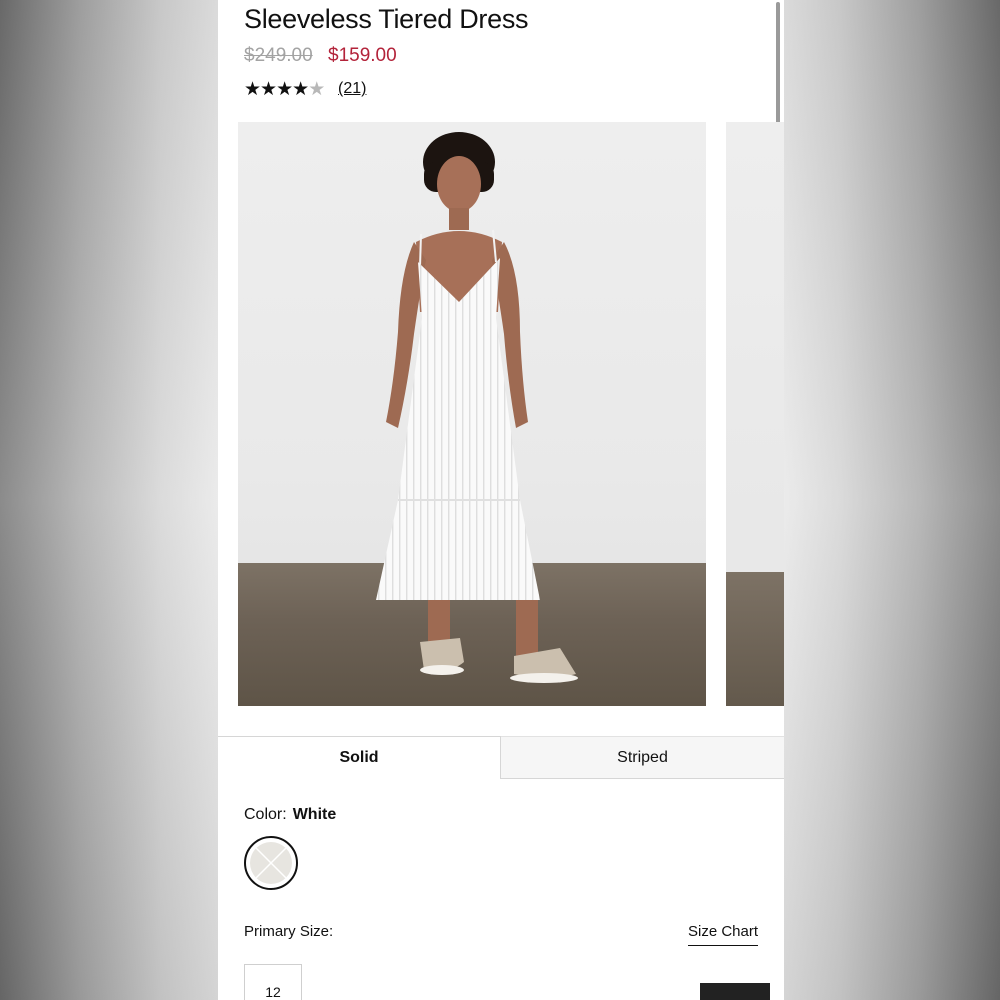  I want to click on swatch-fabric-icon, so click(271, 863).